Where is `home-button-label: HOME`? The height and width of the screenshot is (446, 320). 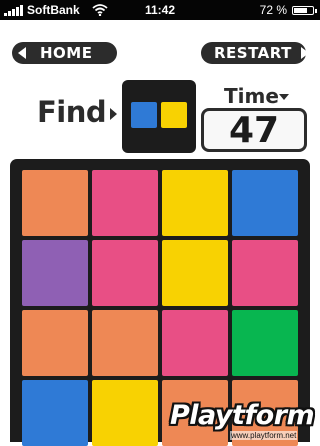 home-button-label: HOME is located at coordinates (66, 53).